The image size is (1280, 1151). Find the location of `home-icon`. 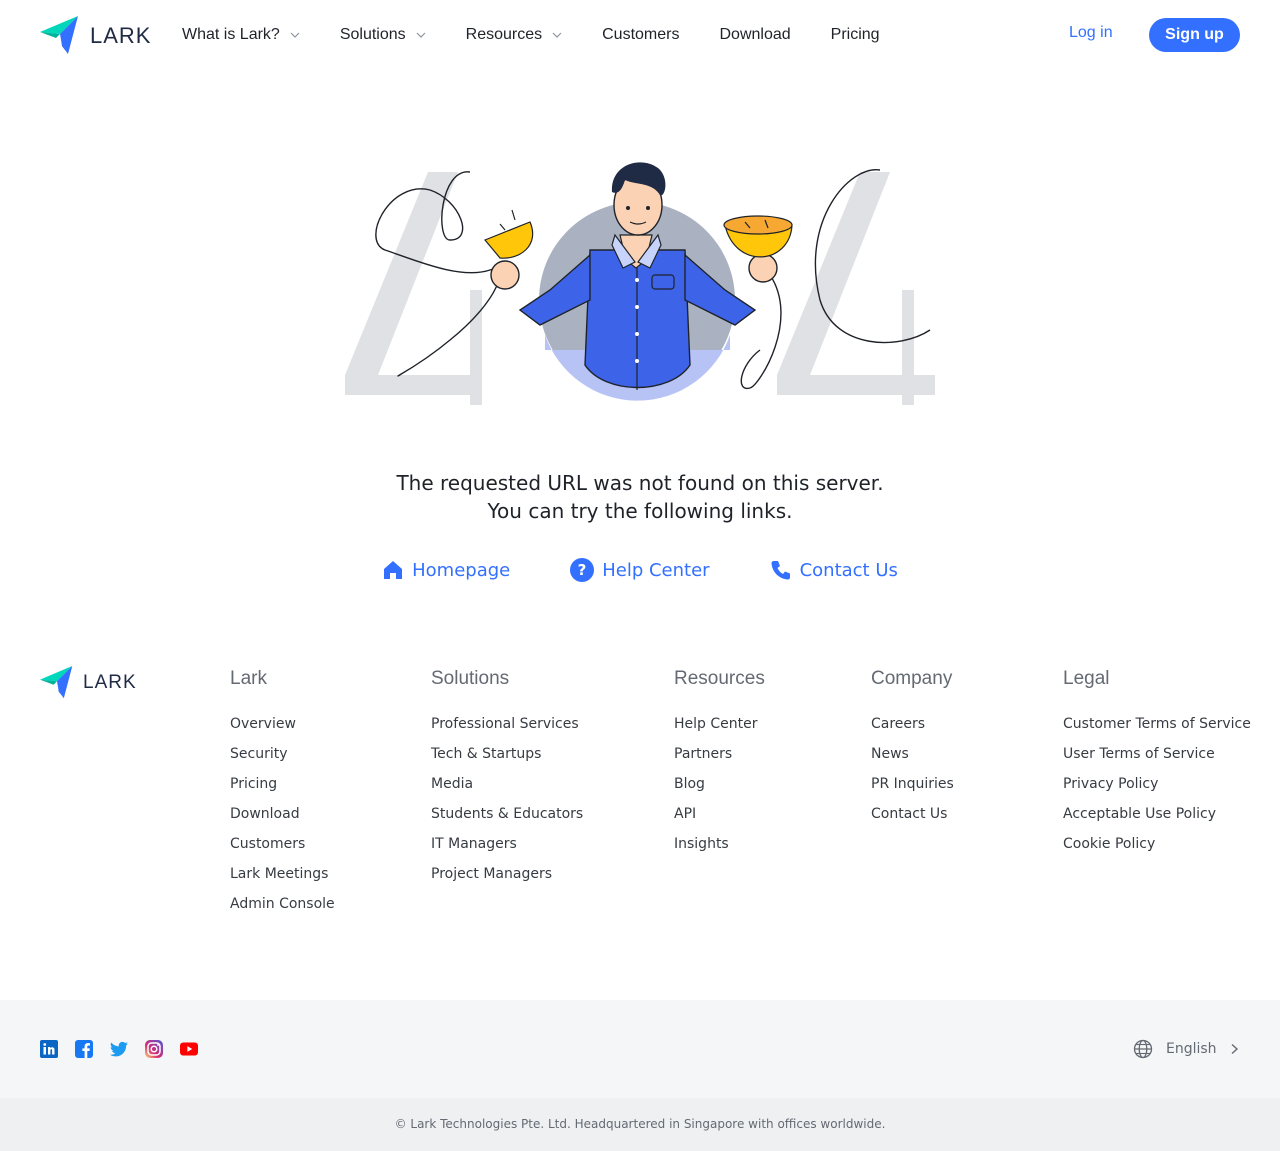

home-icon is located at coordinates (393, 570).